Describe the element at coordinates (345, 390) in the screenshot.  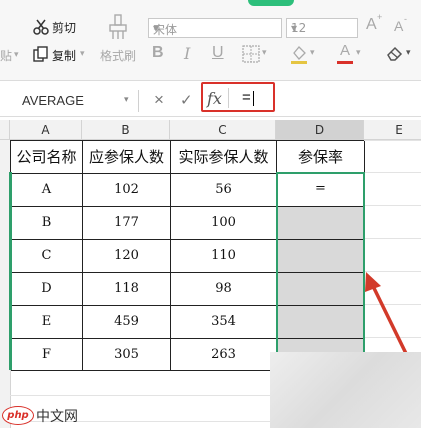
I see `watermark-blur-patch` at that location.